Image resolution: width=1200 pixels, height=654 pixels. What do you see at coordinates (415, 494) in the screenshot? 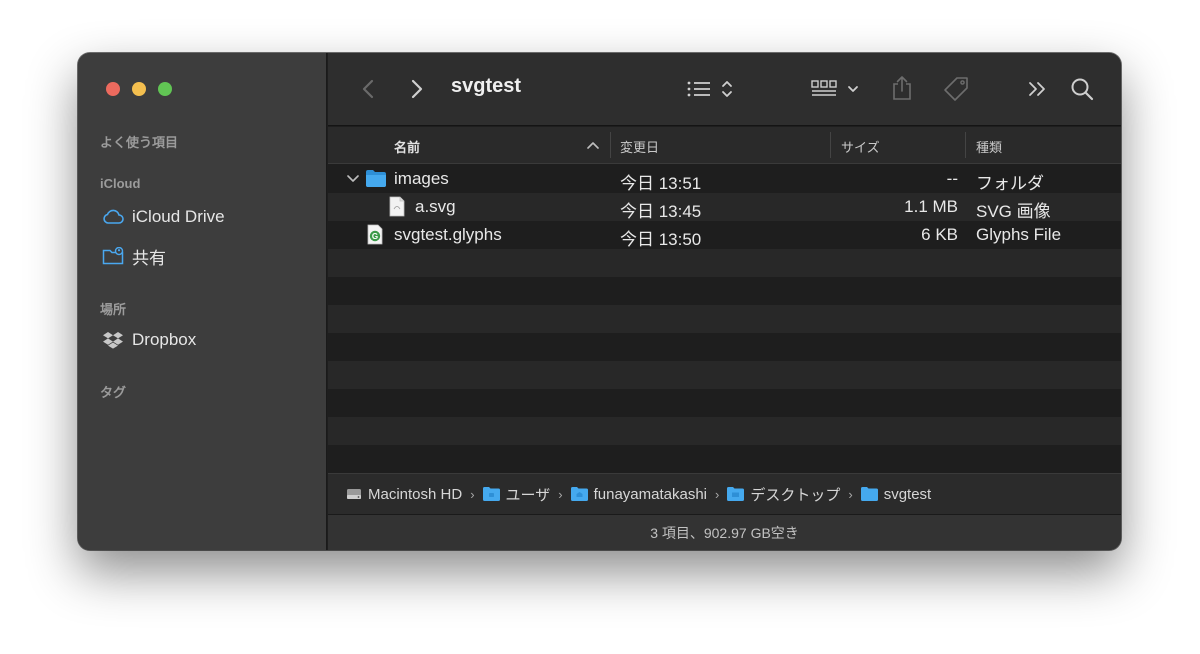
I see `path-item-label: Macintosh HD` at bounding box center [415, 494].